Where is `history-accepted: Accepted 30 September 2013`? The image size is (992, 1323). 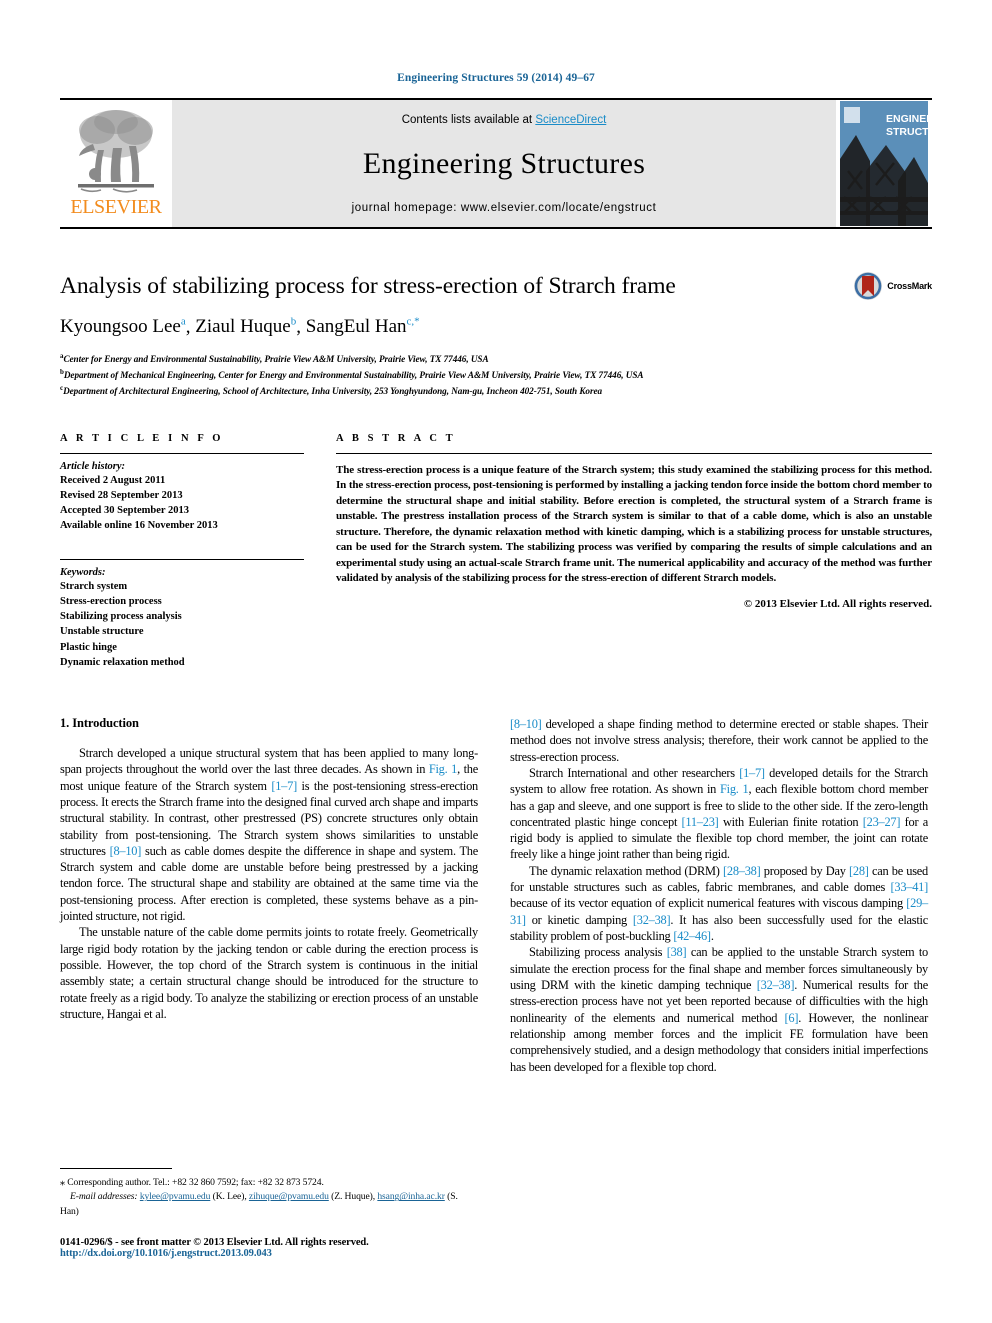
history-accepted: Accepted 30 September 2013 is located at coordinates (124, 511).